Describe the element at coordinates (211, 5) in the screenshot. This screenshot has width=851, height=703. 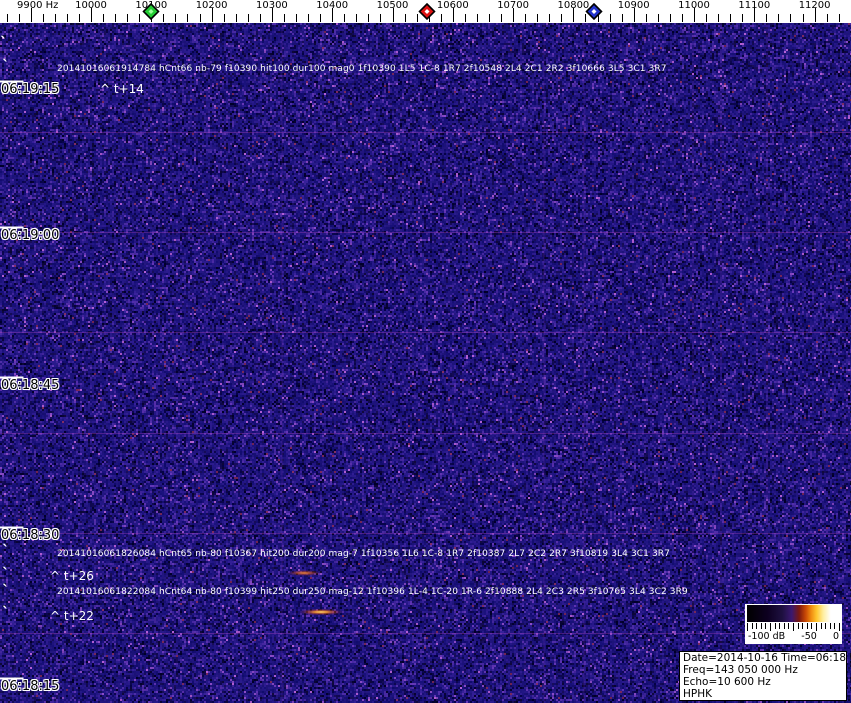
I see `freq-label: 10200` at that location.